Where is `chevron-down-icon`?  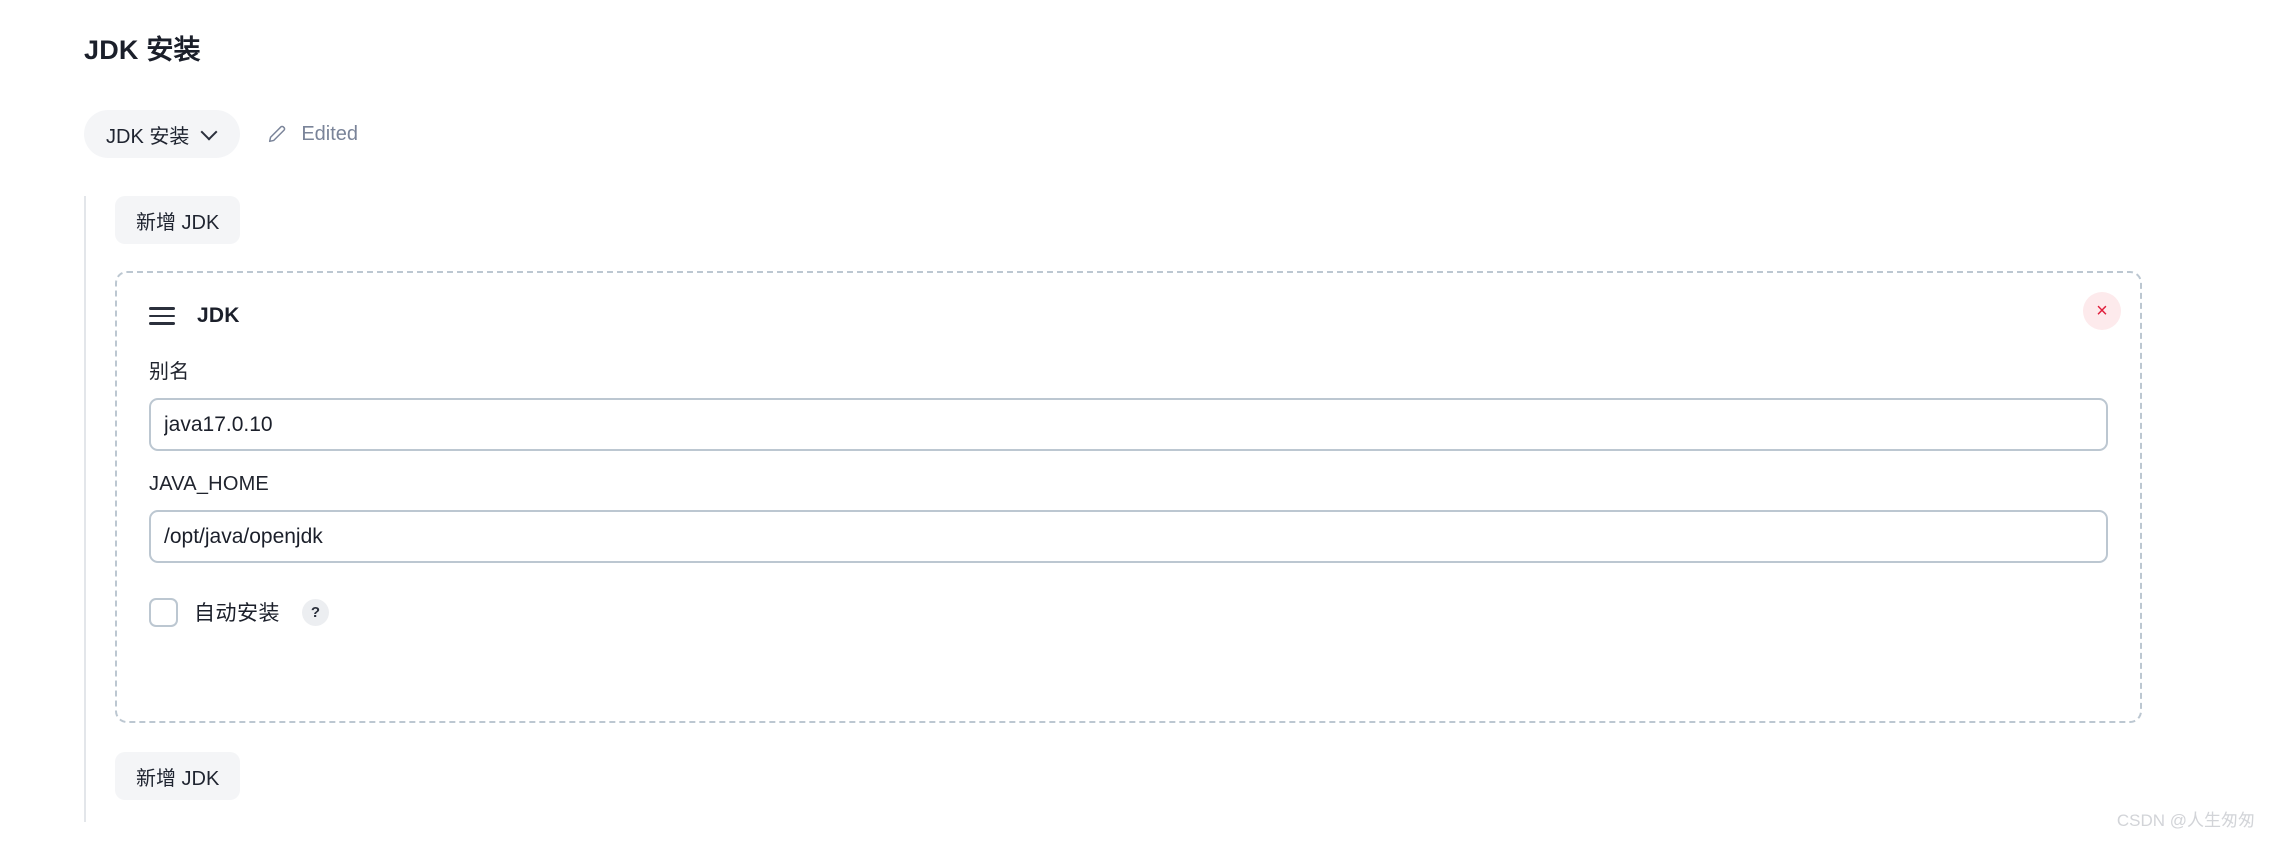 chevron-down-icon is located at coordinates (210, 132).